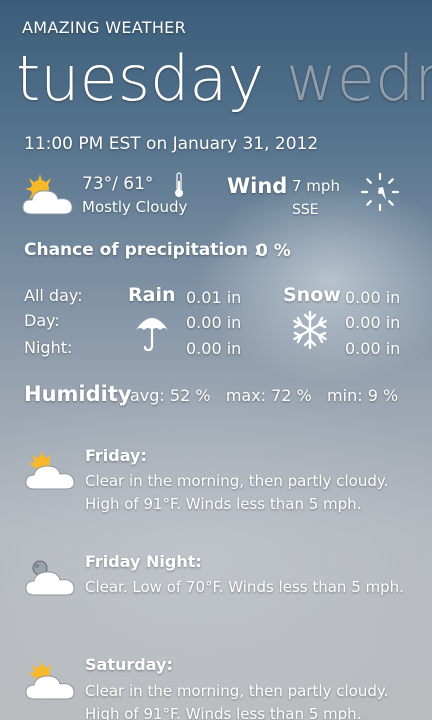  I want to click on partly-cloudy-night-icon, so click(50, 578).